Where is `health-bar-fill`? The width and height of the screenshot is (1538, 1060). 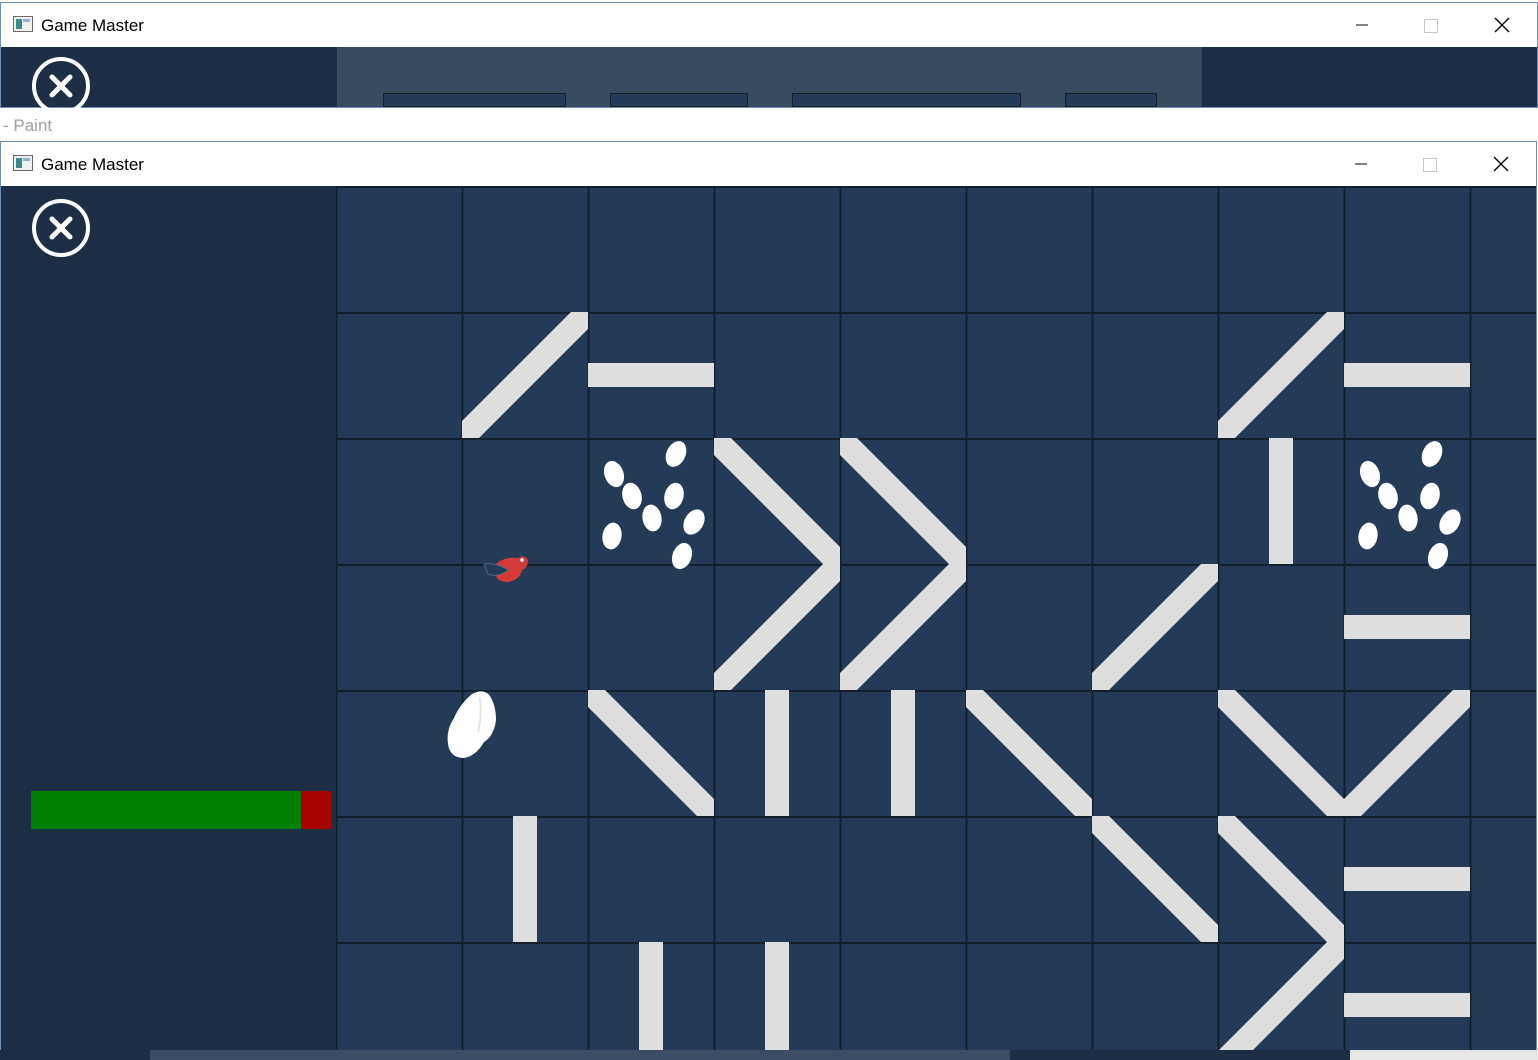 health-bar-fill is located at coordinates (166, 810).